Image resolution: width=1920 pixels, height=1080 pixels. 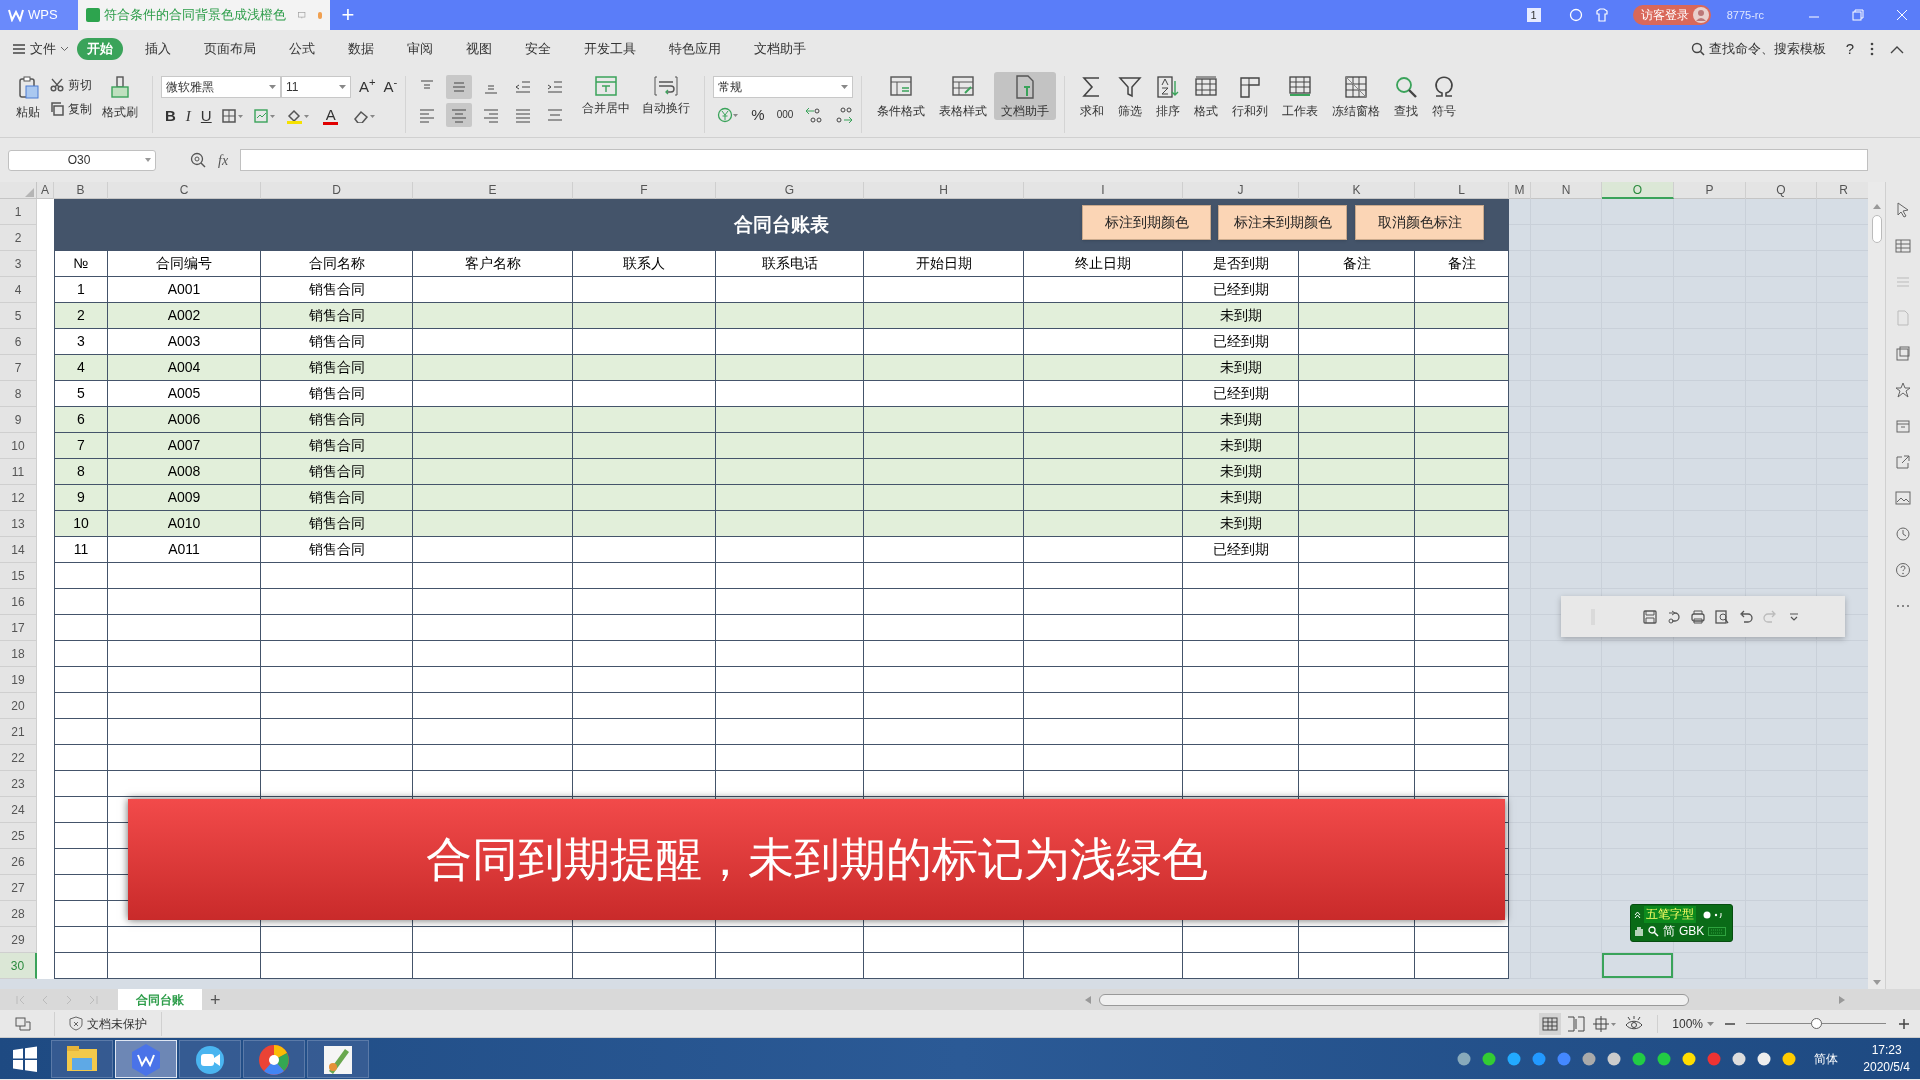 I want to click on thousands-button: 000, so click(x=785, y=115).